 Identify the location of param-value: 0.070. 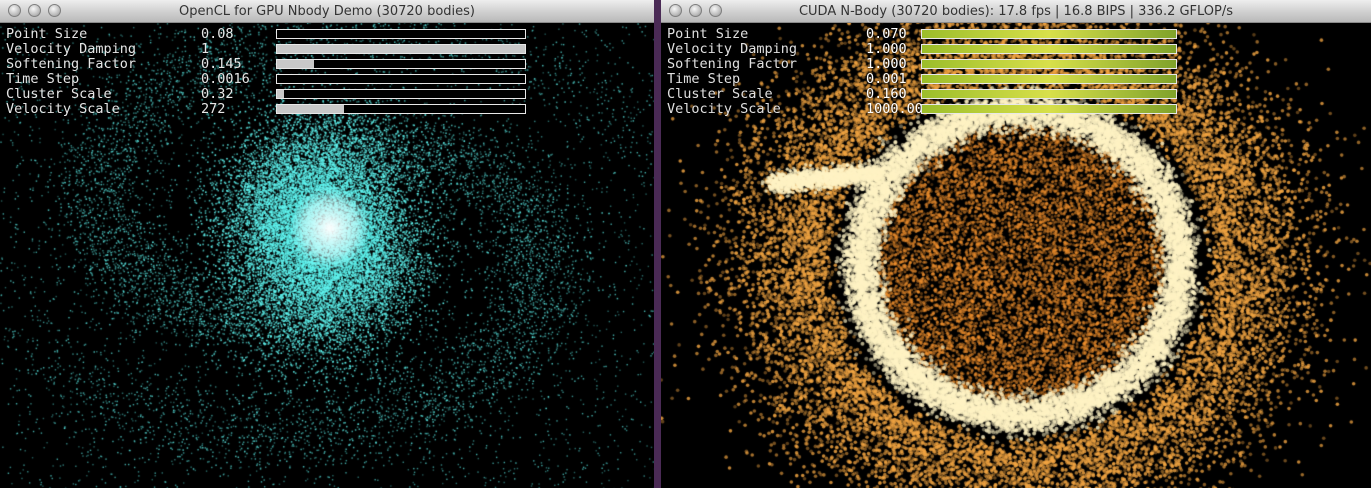
(886, 34).